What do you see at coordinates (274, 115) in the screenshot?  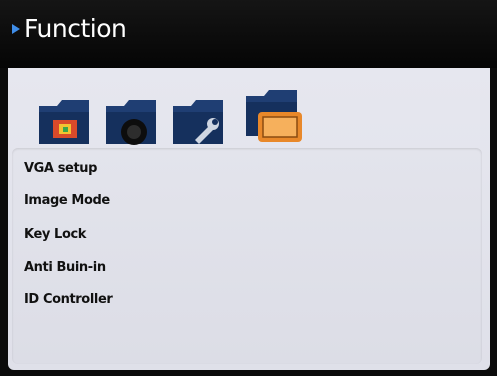 I see `monitor-folder-icon` at bounding box center [274, 115].